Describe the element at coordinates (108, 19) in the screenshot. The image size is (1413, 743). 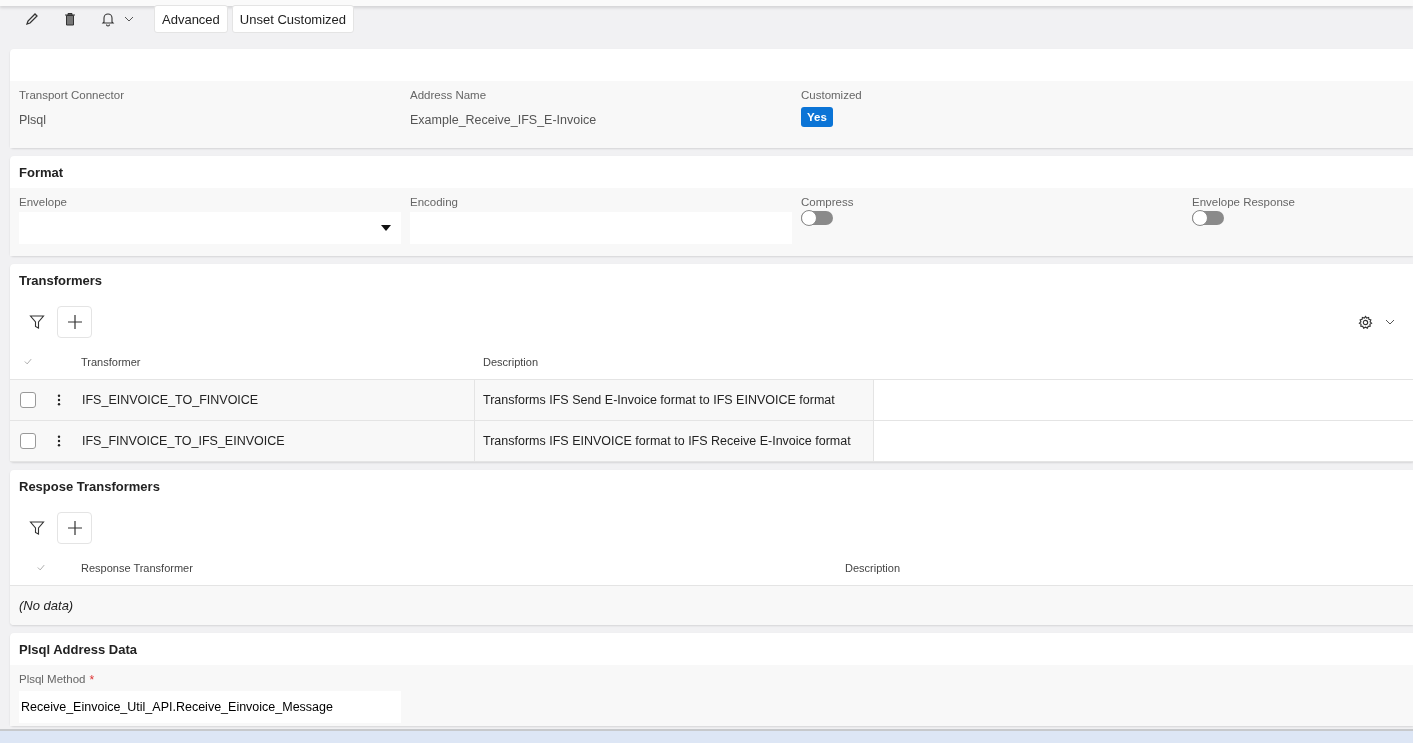
I see `bell-icon` at that location.